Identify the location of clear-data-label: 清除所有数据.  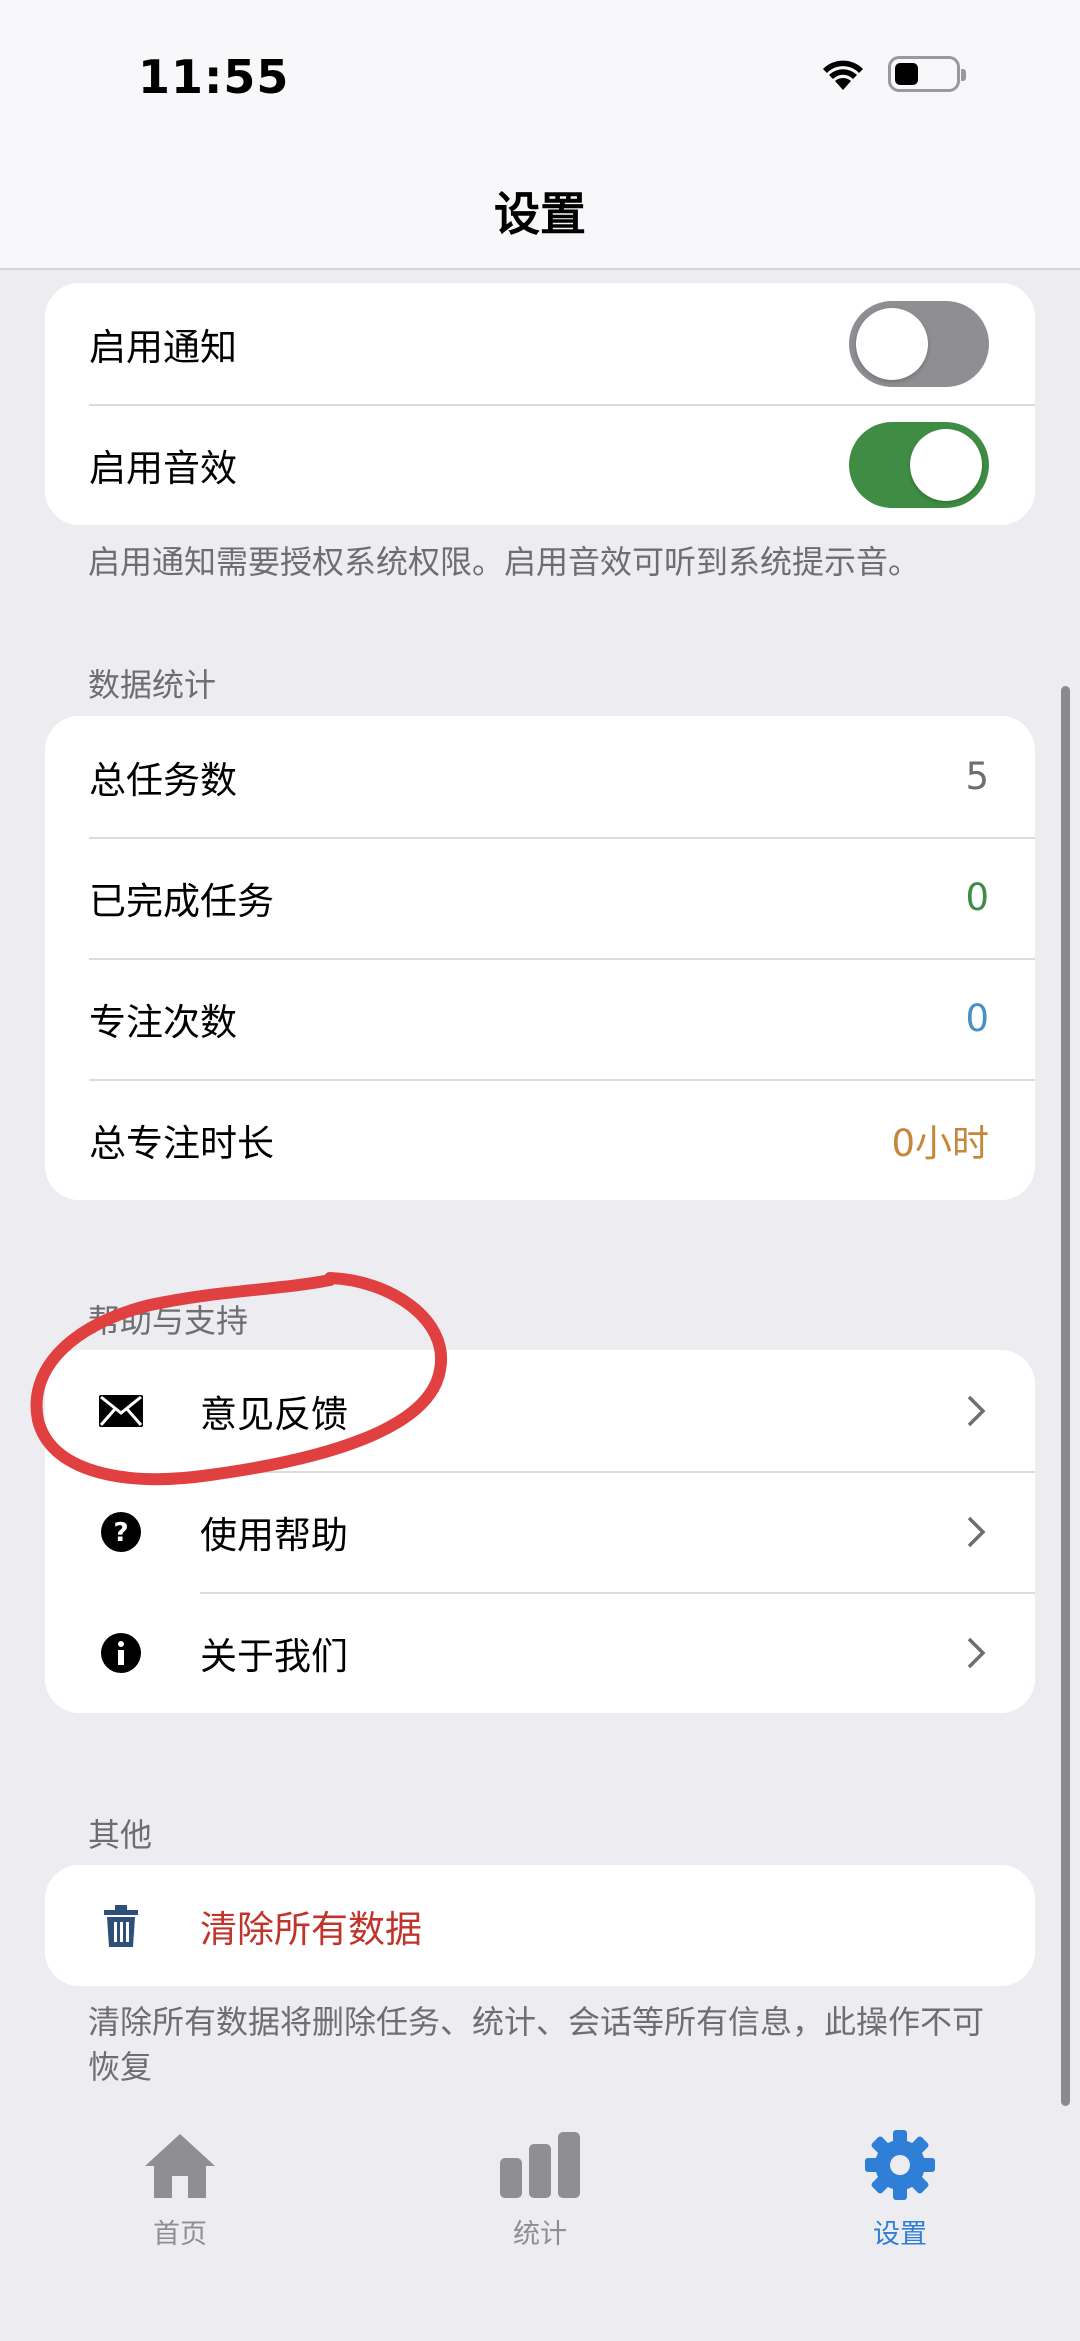
(311, 1929).